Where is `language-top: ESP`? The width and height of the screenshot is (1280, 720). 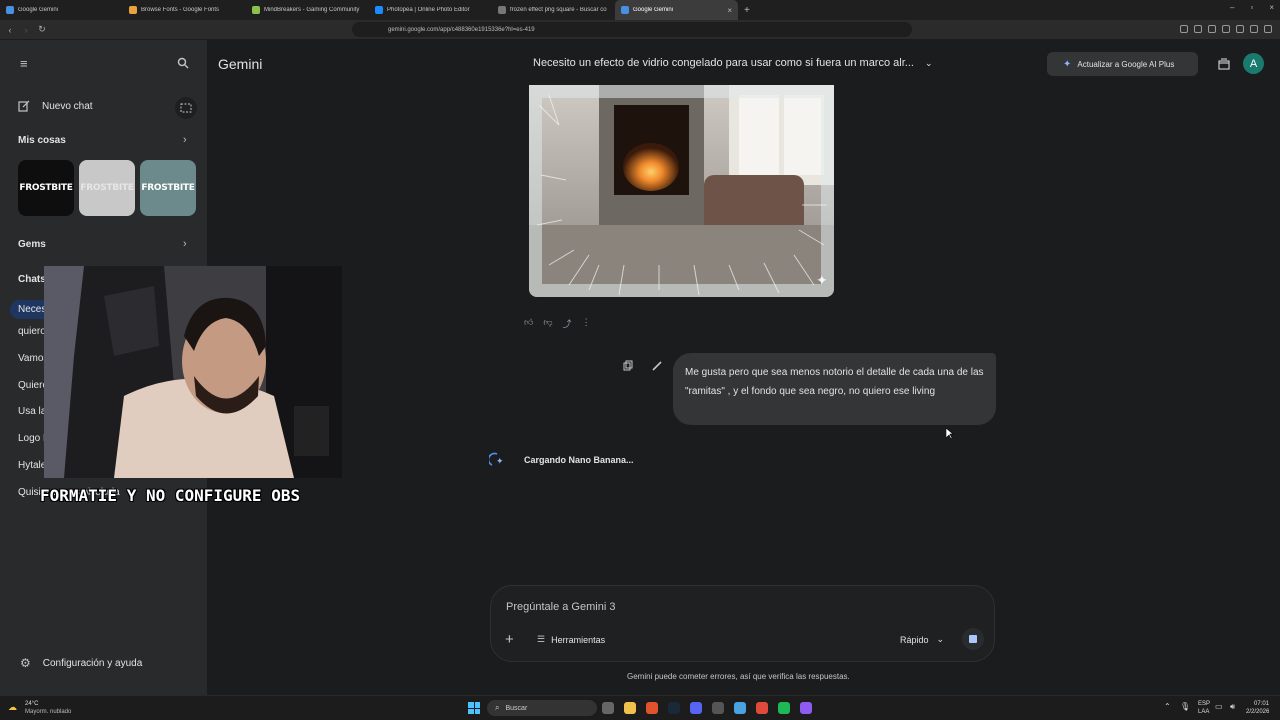 language-top: ESP is located at coordinates (1204, 704).